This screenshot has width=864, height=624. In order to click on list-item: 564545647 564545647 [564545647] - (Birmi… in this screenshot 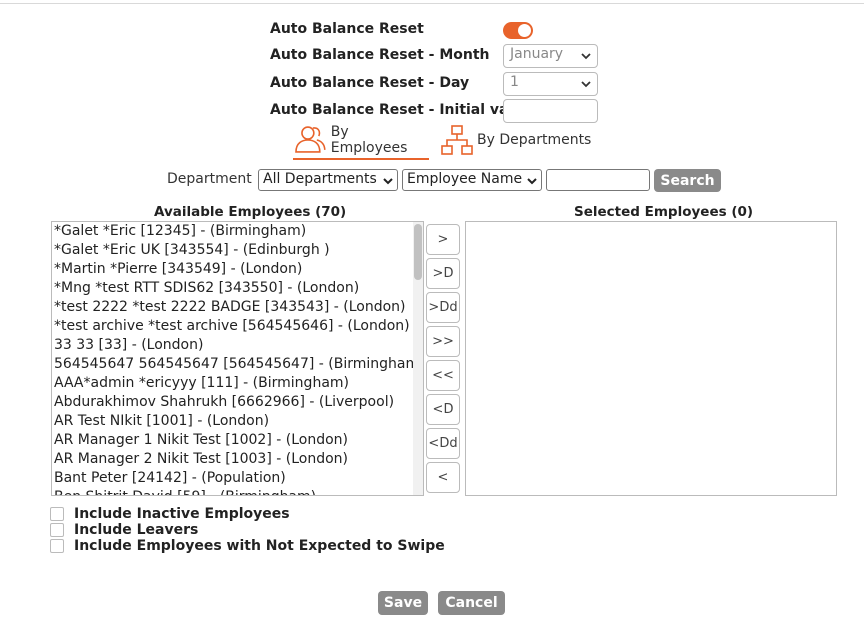, I will do `click(237, 364)`.